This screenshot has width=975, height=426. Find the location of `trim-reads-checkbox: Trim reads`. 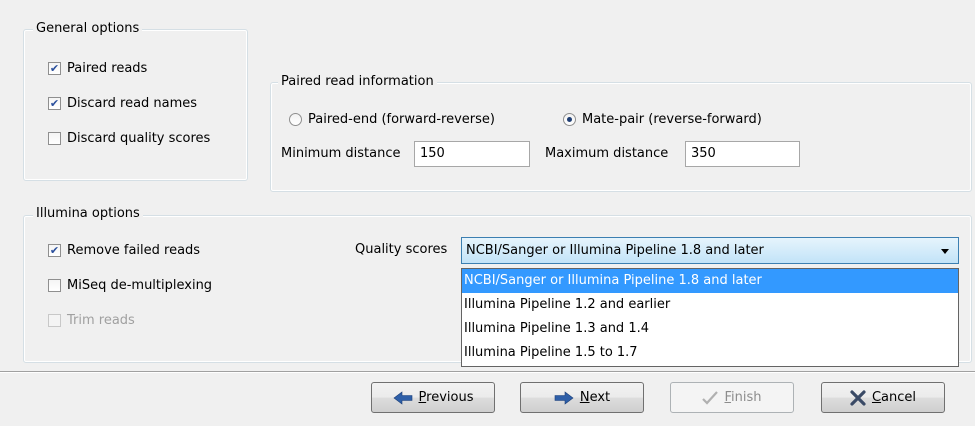

trim-reads-checkbox: Trim reads is located at coordinates (91, 320).